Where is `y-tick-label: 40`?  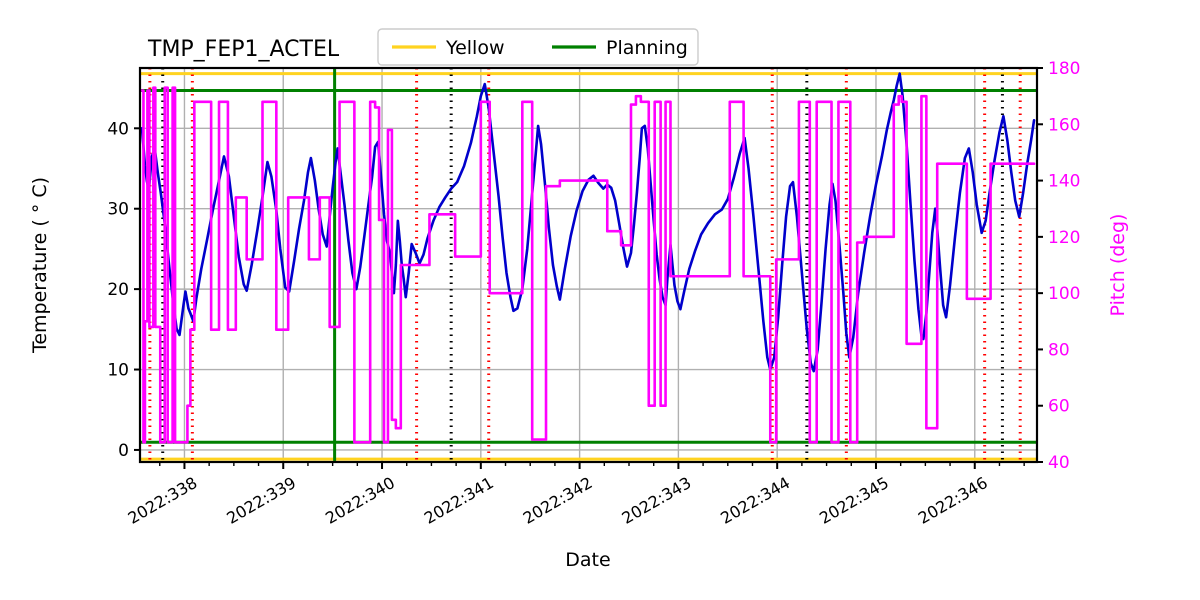 y-tick-label: 40 is located at coordinates (118, 129).